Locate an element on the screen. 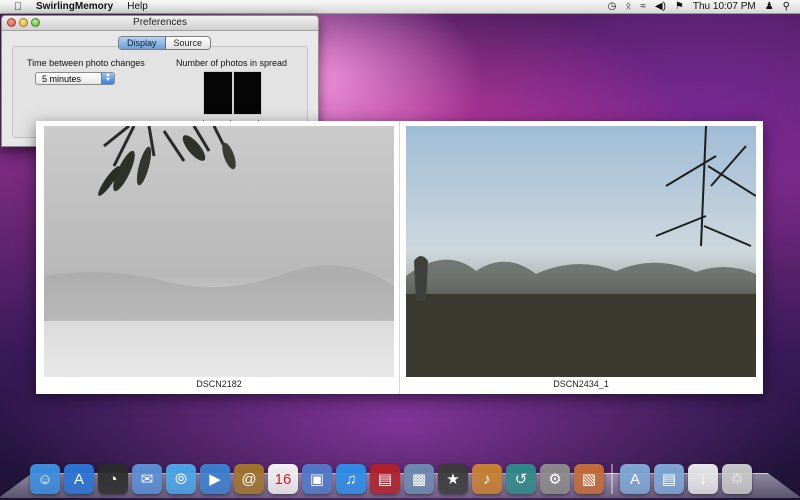  downloads-stack-icon: ↓ is located at coordinates (703, 479).